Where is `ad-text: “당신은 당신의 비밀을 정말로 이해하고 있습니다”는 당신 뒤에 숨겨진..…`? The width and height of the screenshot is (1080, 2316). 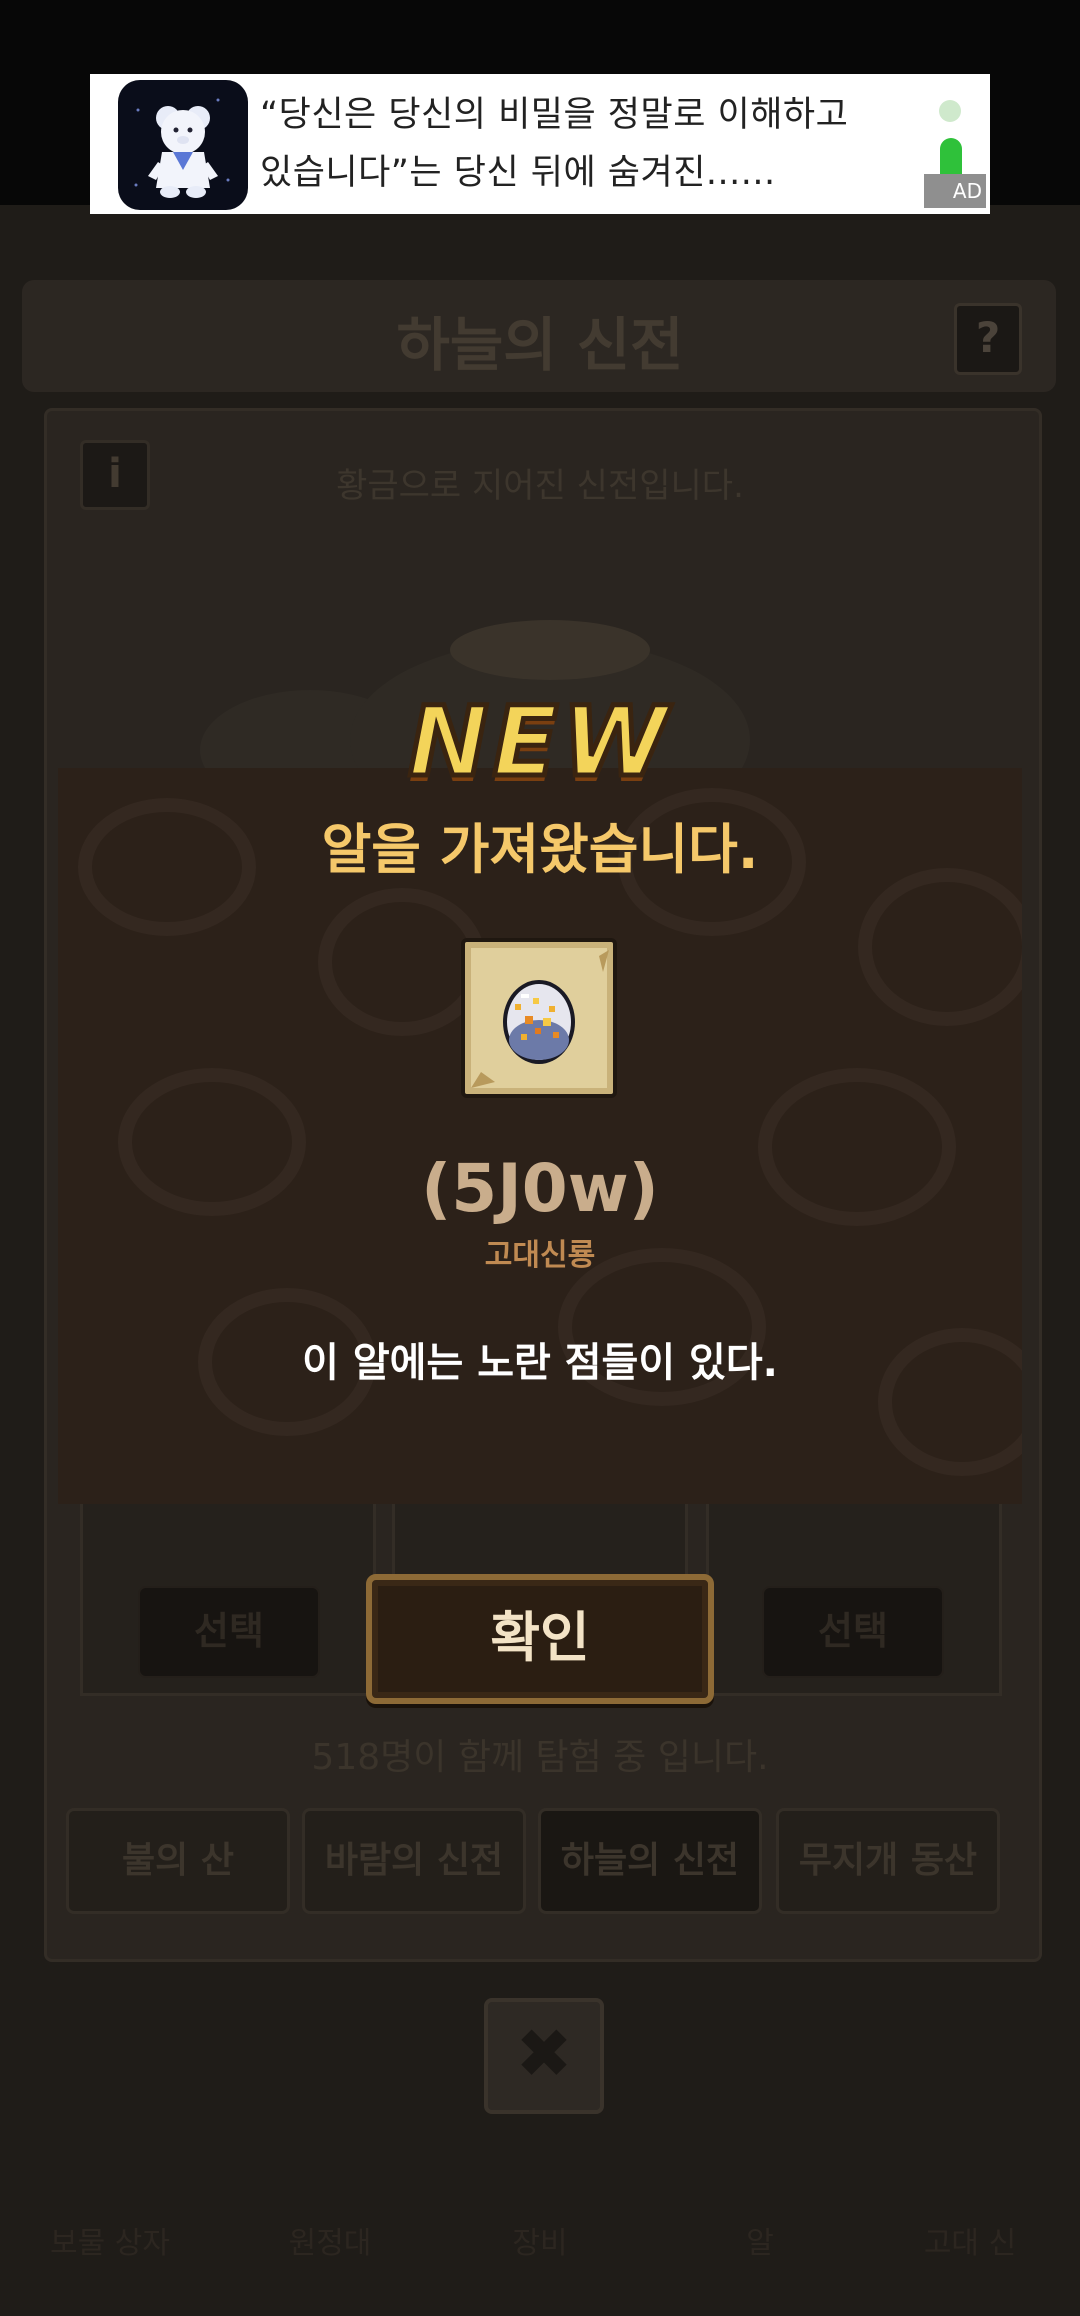 ad-text: “당신은 당신의 비밀을 정말로 이해하고 있습니다”는 당신 뒤에 숨겨진..… is located at coordinates (580, 144).